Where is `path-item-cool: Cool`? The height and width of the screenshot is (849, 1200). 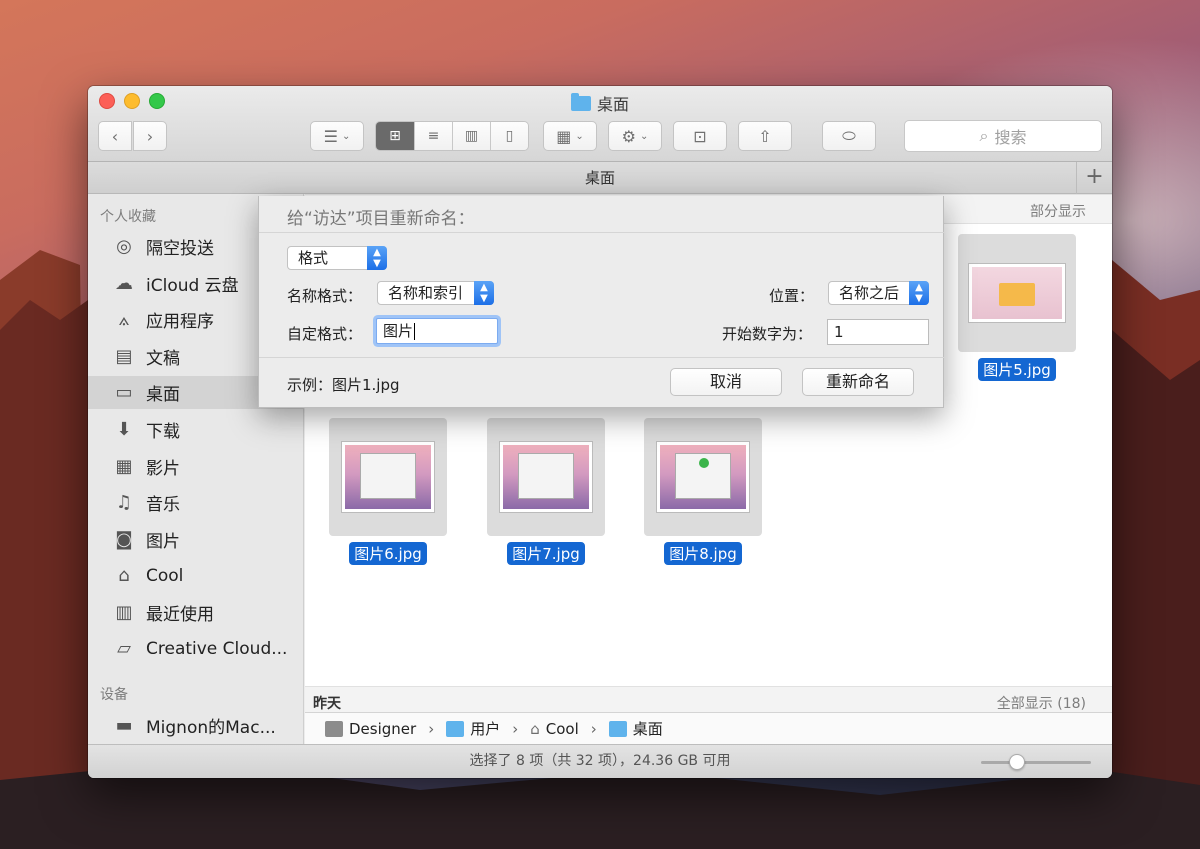
path-item-cool: Cool is located at coordinates (562, 729).